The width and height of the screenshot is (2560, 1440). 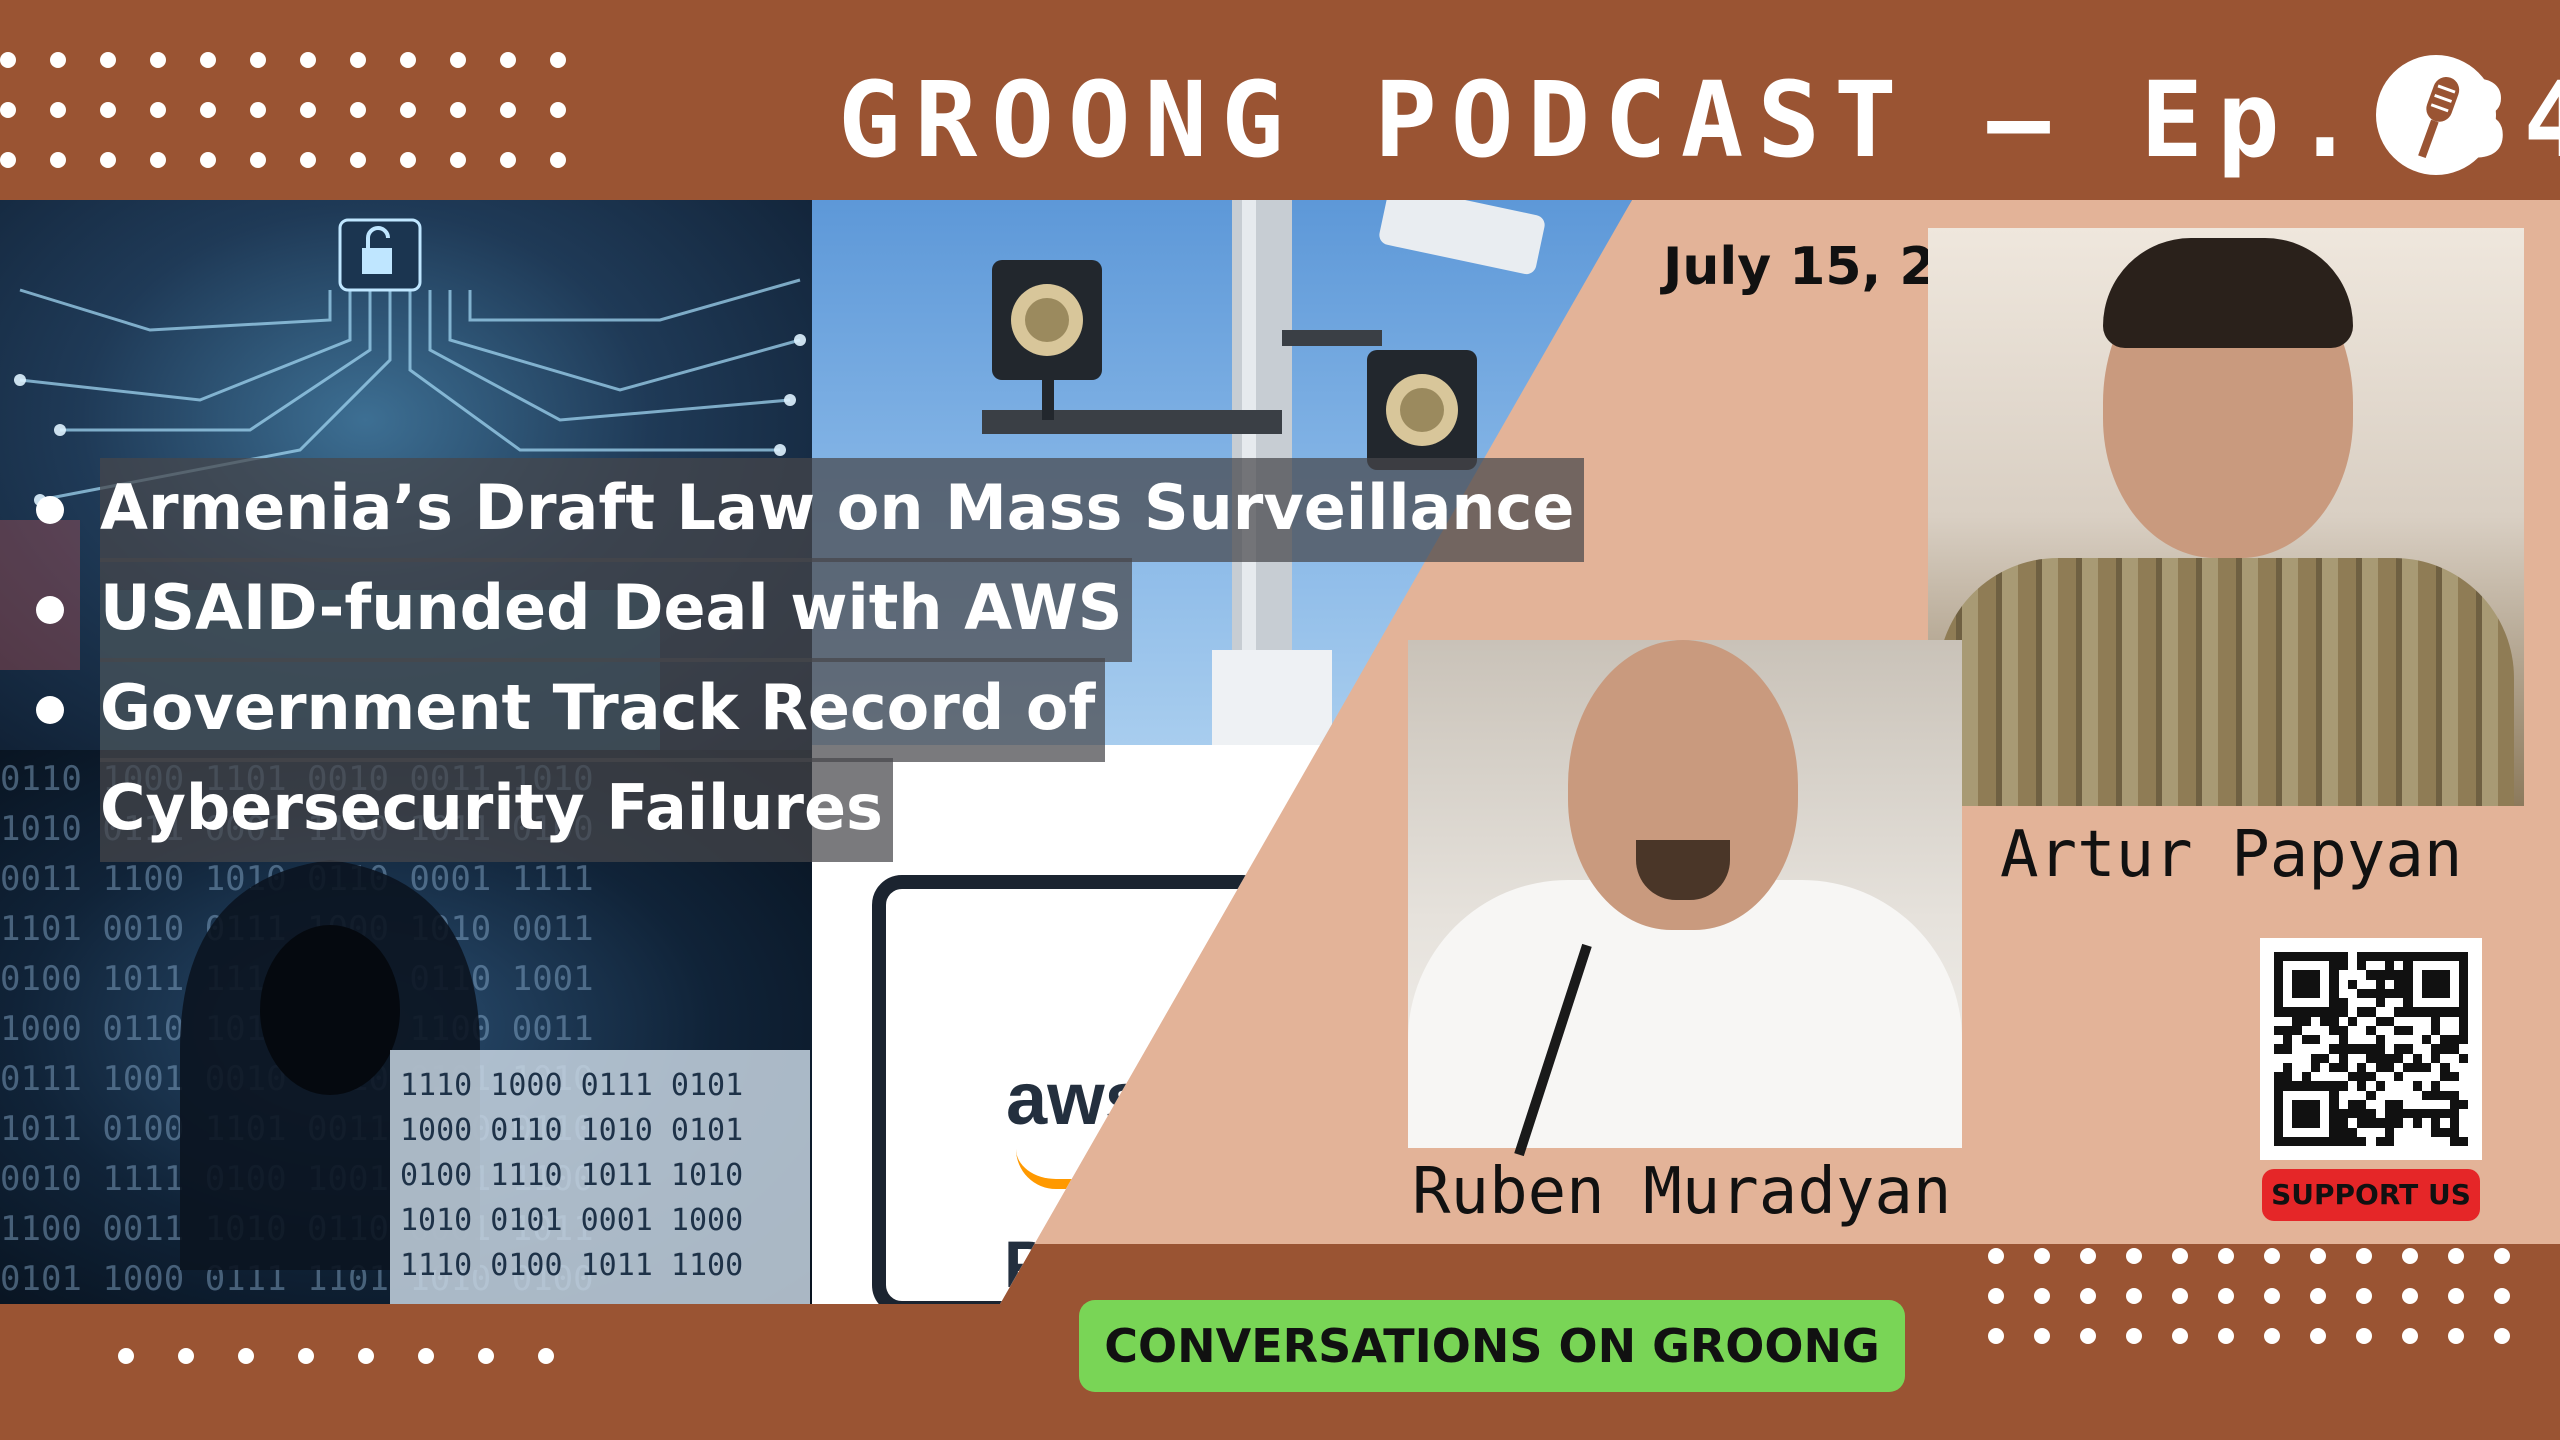 What do you see at coordinates (1682, 1192) in the screenshot?
I see `guest-name-ruben: Ruben Muradyan` at bounding box center [1682, 1192].